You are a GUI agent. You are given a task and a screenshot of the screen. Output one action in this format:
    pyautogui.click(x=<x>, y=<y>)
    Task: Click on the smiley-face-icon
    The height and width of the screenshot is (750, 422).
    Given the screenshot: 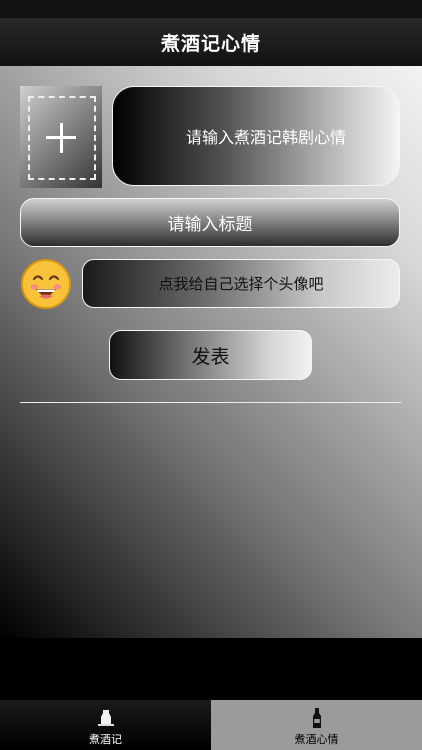 What is the action you would take?
    pyautogui.click(x=46, y=284)
    